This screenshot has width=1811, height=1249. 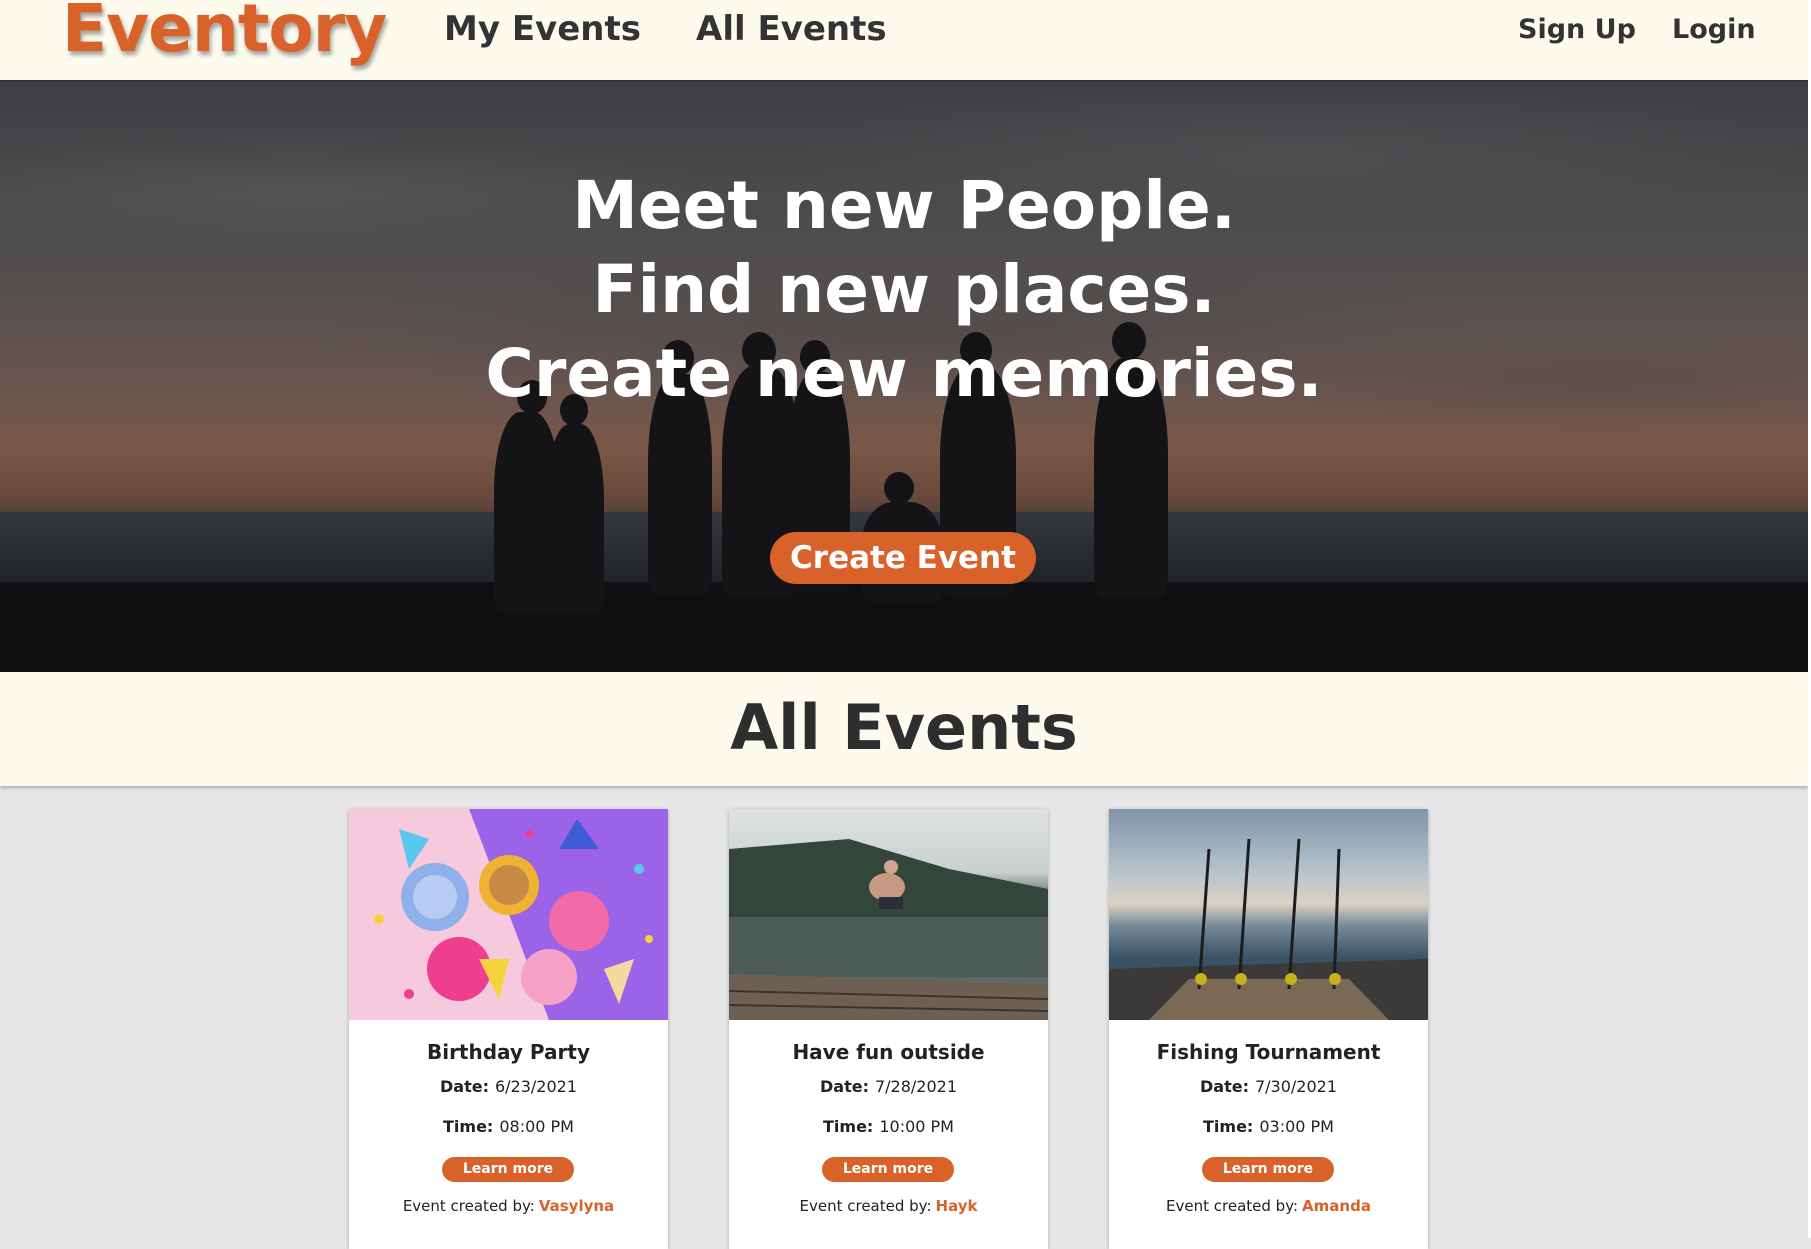 What do you see at coordinates (888, 914) in the screenshot?
I see `event-image-outside` at bounding box center [888, 914].